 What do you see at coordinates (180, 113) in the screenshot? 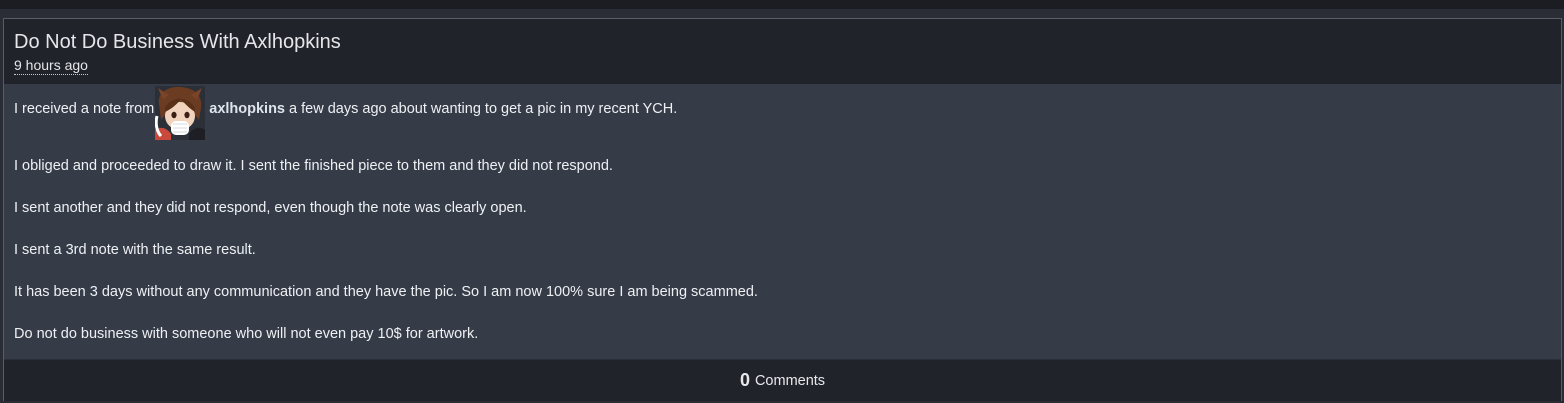
I see `user-avatar-icon` at bounding box center [180, 113].